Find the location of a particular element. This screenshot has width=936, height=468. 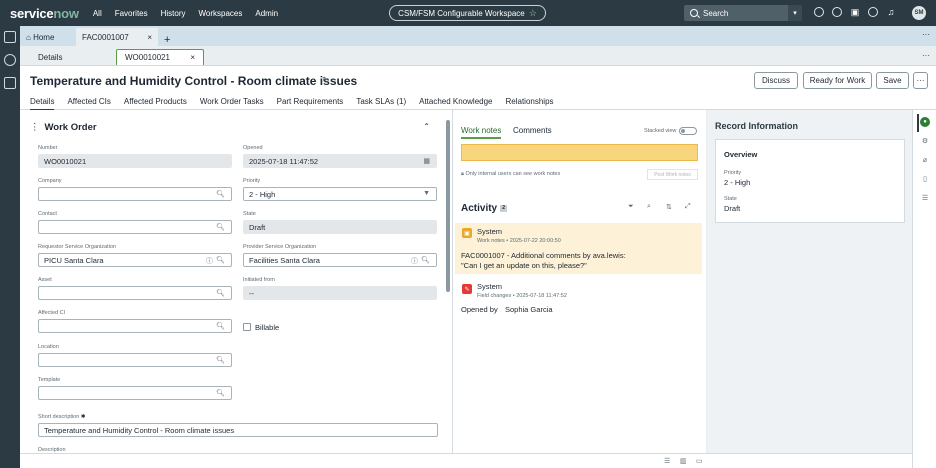

tab-work-notes: Work notes is located at coordinates (481, 132).